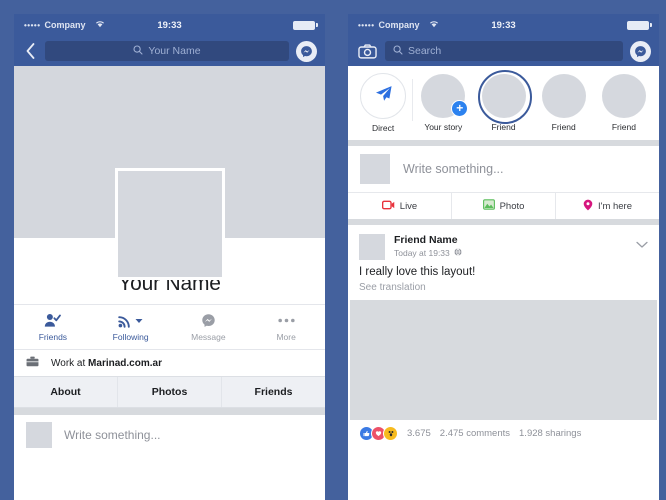 Image resolution: width=666 pixels, height=500 pixels. I want to click on story-item-friend-1: Friend, so click(503, 101).